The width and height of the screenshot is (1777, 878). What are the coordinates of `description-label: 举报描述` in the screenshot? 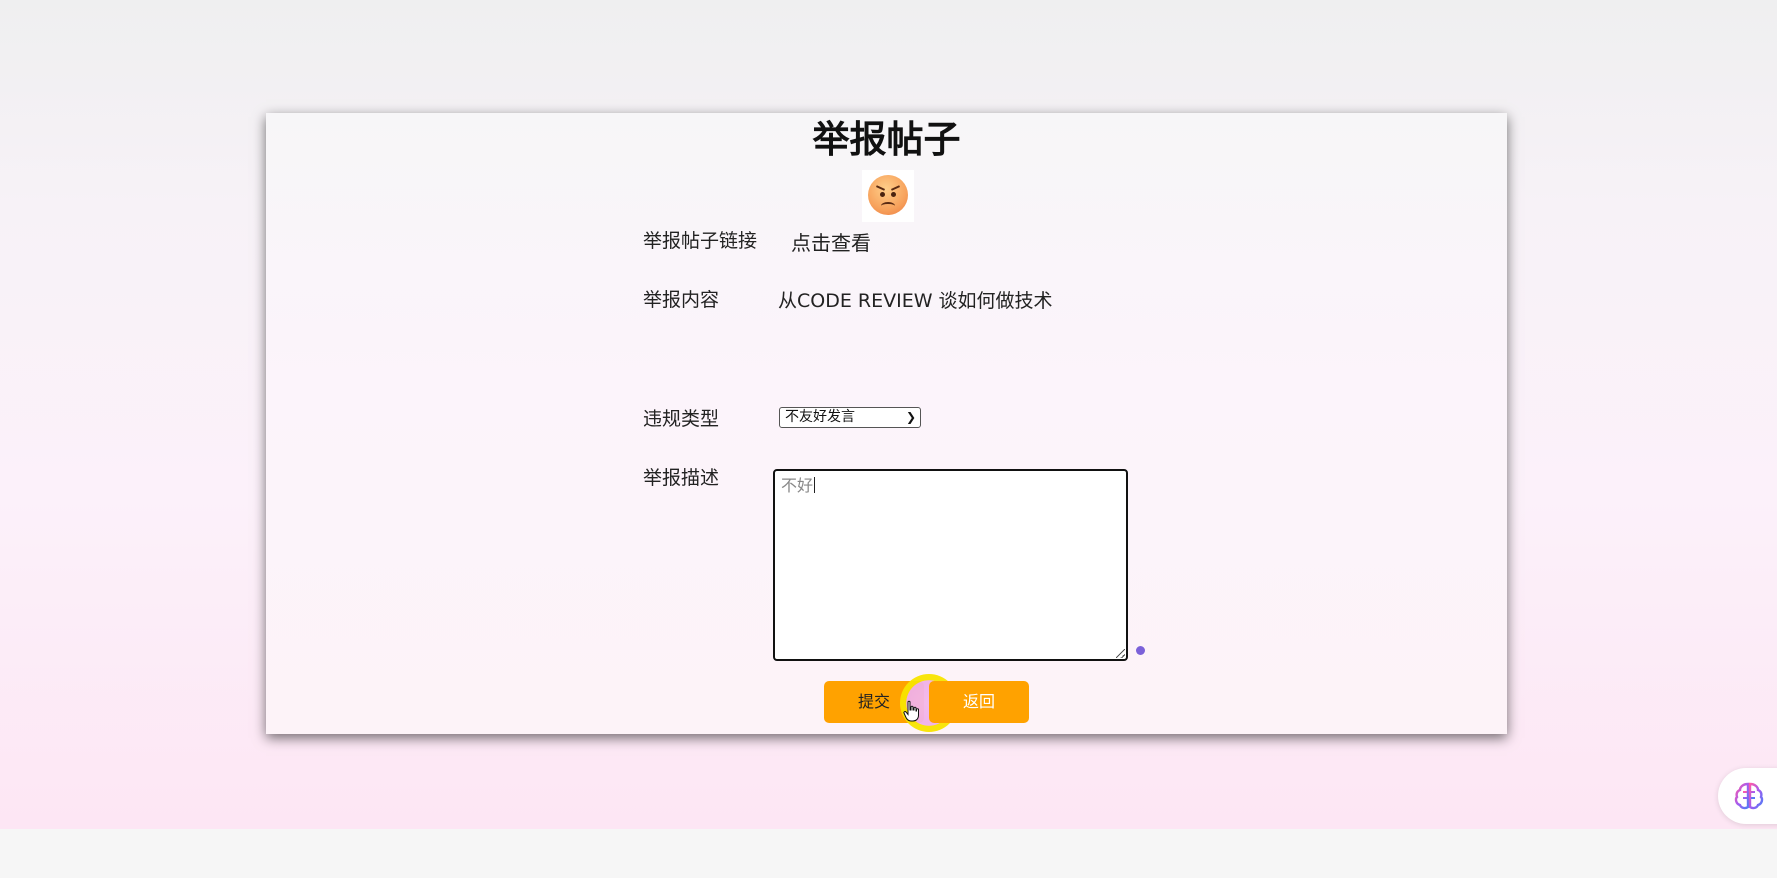 It's located at (681, 478).